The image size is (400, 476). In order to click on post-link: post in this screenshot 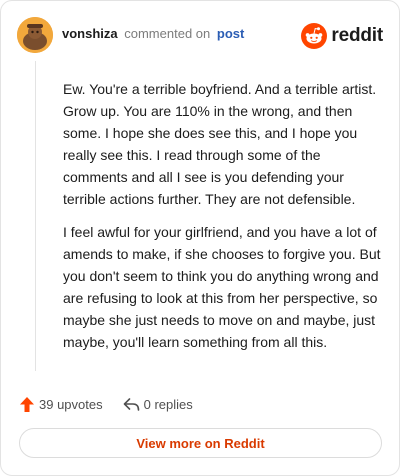, I will do `click(230, 33)`.